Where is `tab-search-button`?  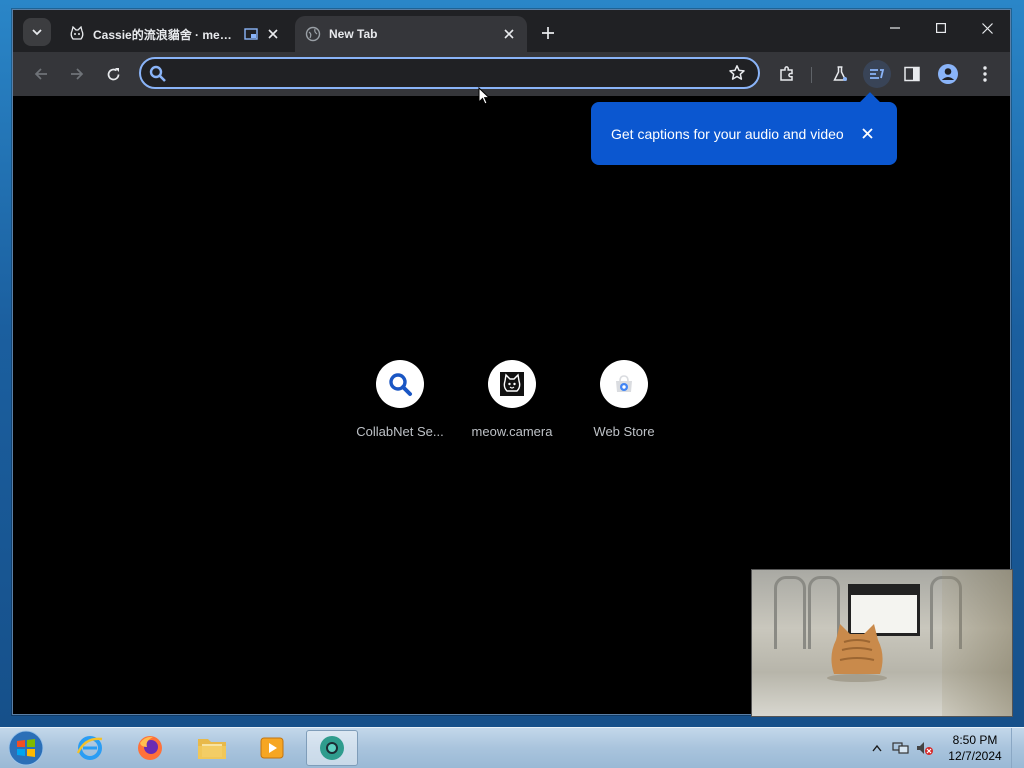 tab-search-button is located at coordinates (37, 32).